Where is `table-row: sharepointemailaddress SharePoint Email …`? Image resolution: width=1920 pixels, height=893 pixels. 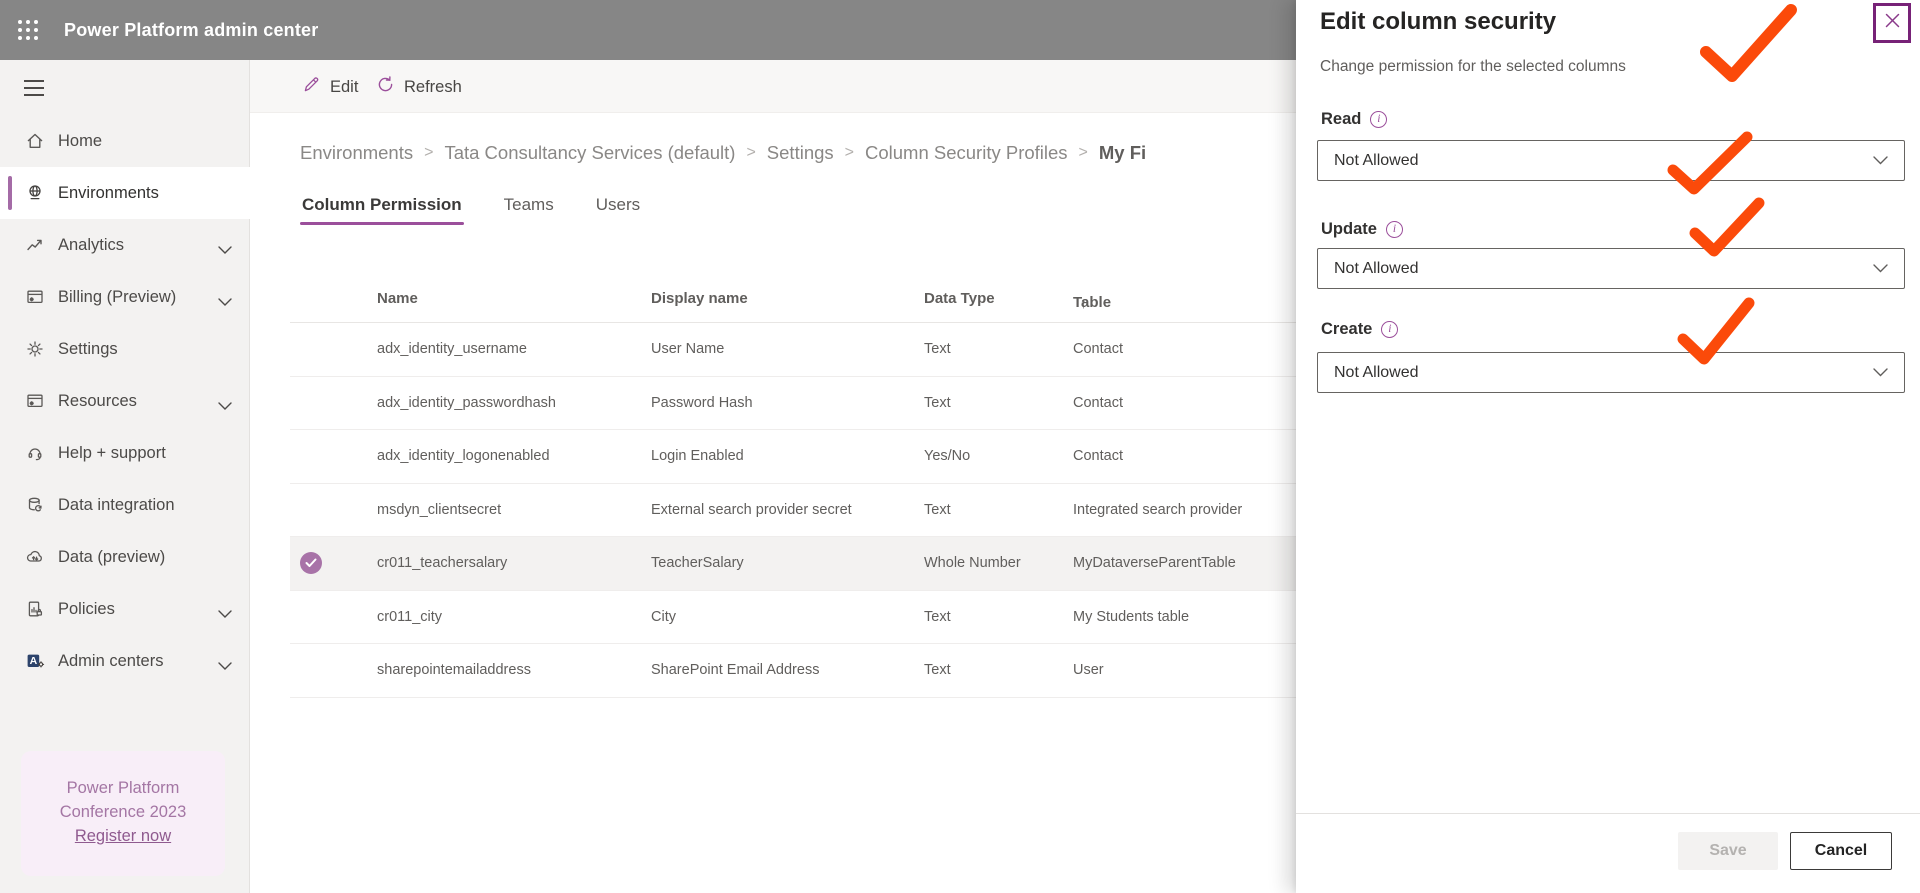
table-row: sharepointemailaddress SharePoint Email … is located at coordinates (793, 671).